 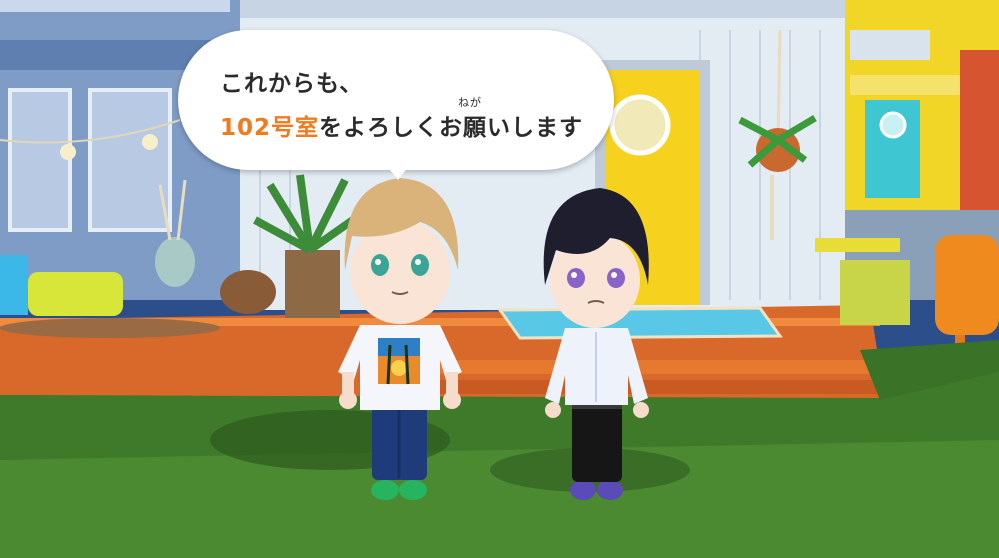 I want to click on dialogue-line-1: これからも、, so click(x=292, y=84).